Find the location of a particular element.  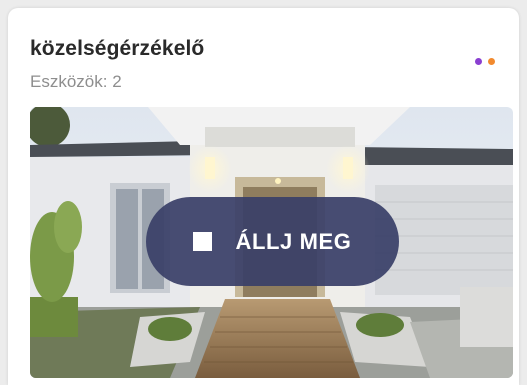

orange-dot-icon is located at coordinates (491, 61).